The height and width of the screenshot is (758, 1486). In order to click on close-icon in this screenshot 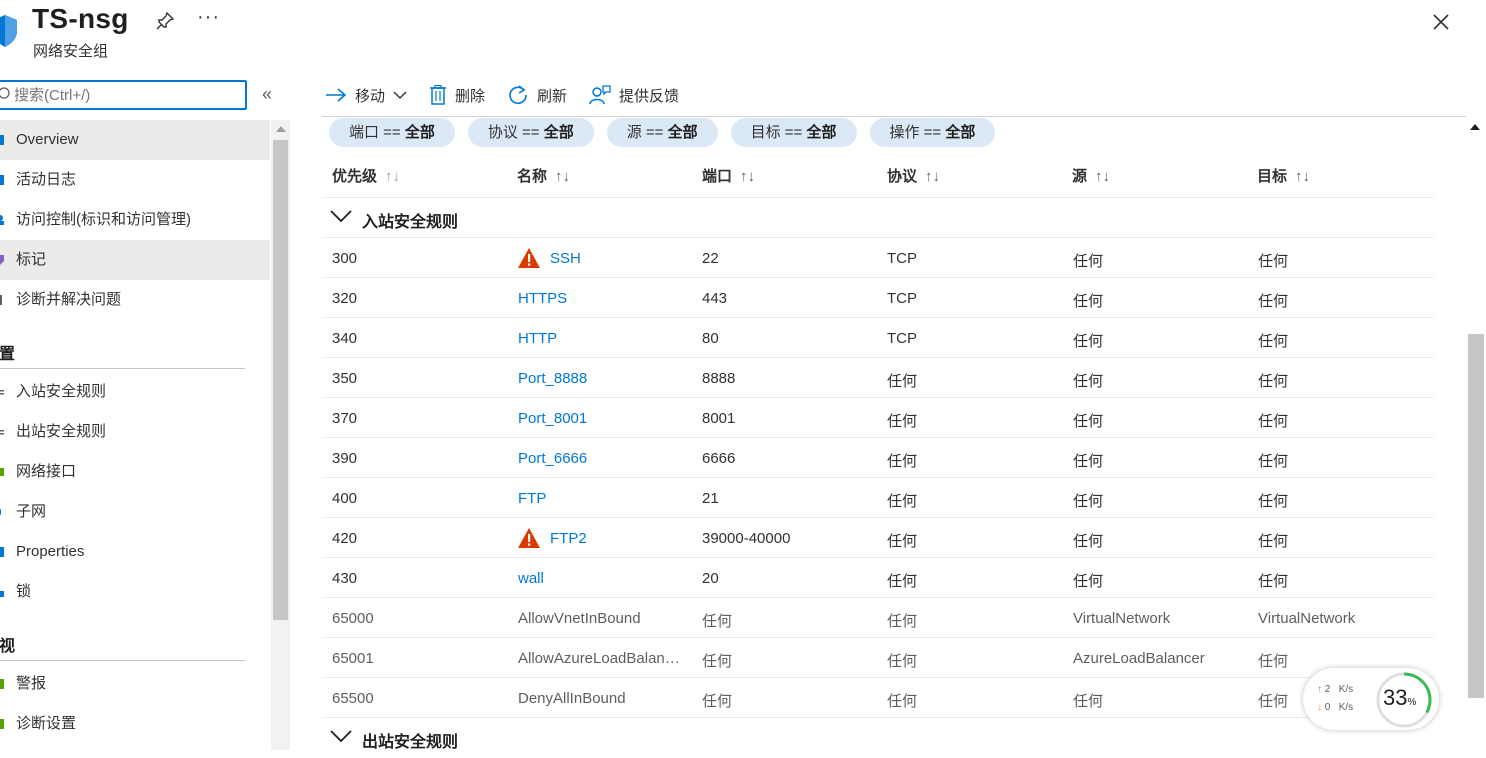, I will do `click(1441, 22)`.